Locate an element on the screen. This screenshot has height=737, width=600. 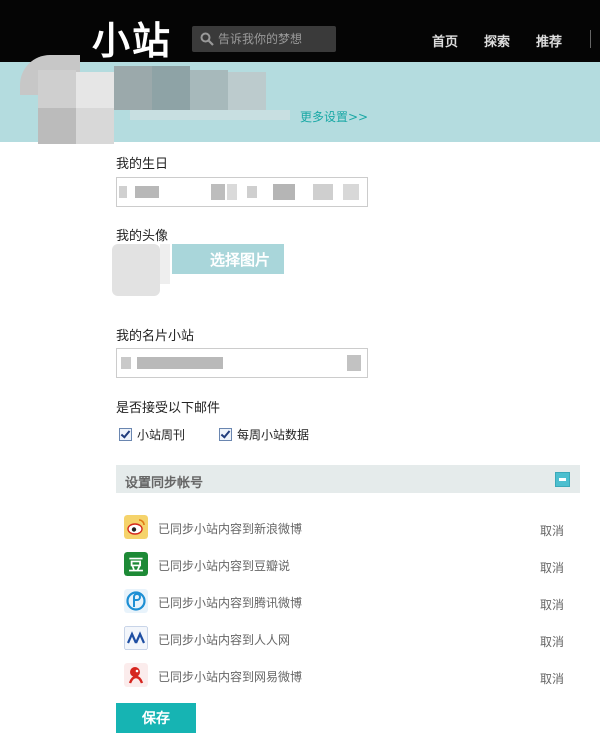
sync-row-tencent: 已同步小站内容到腾讯微博 取消 is located at coordinates (344, 602).